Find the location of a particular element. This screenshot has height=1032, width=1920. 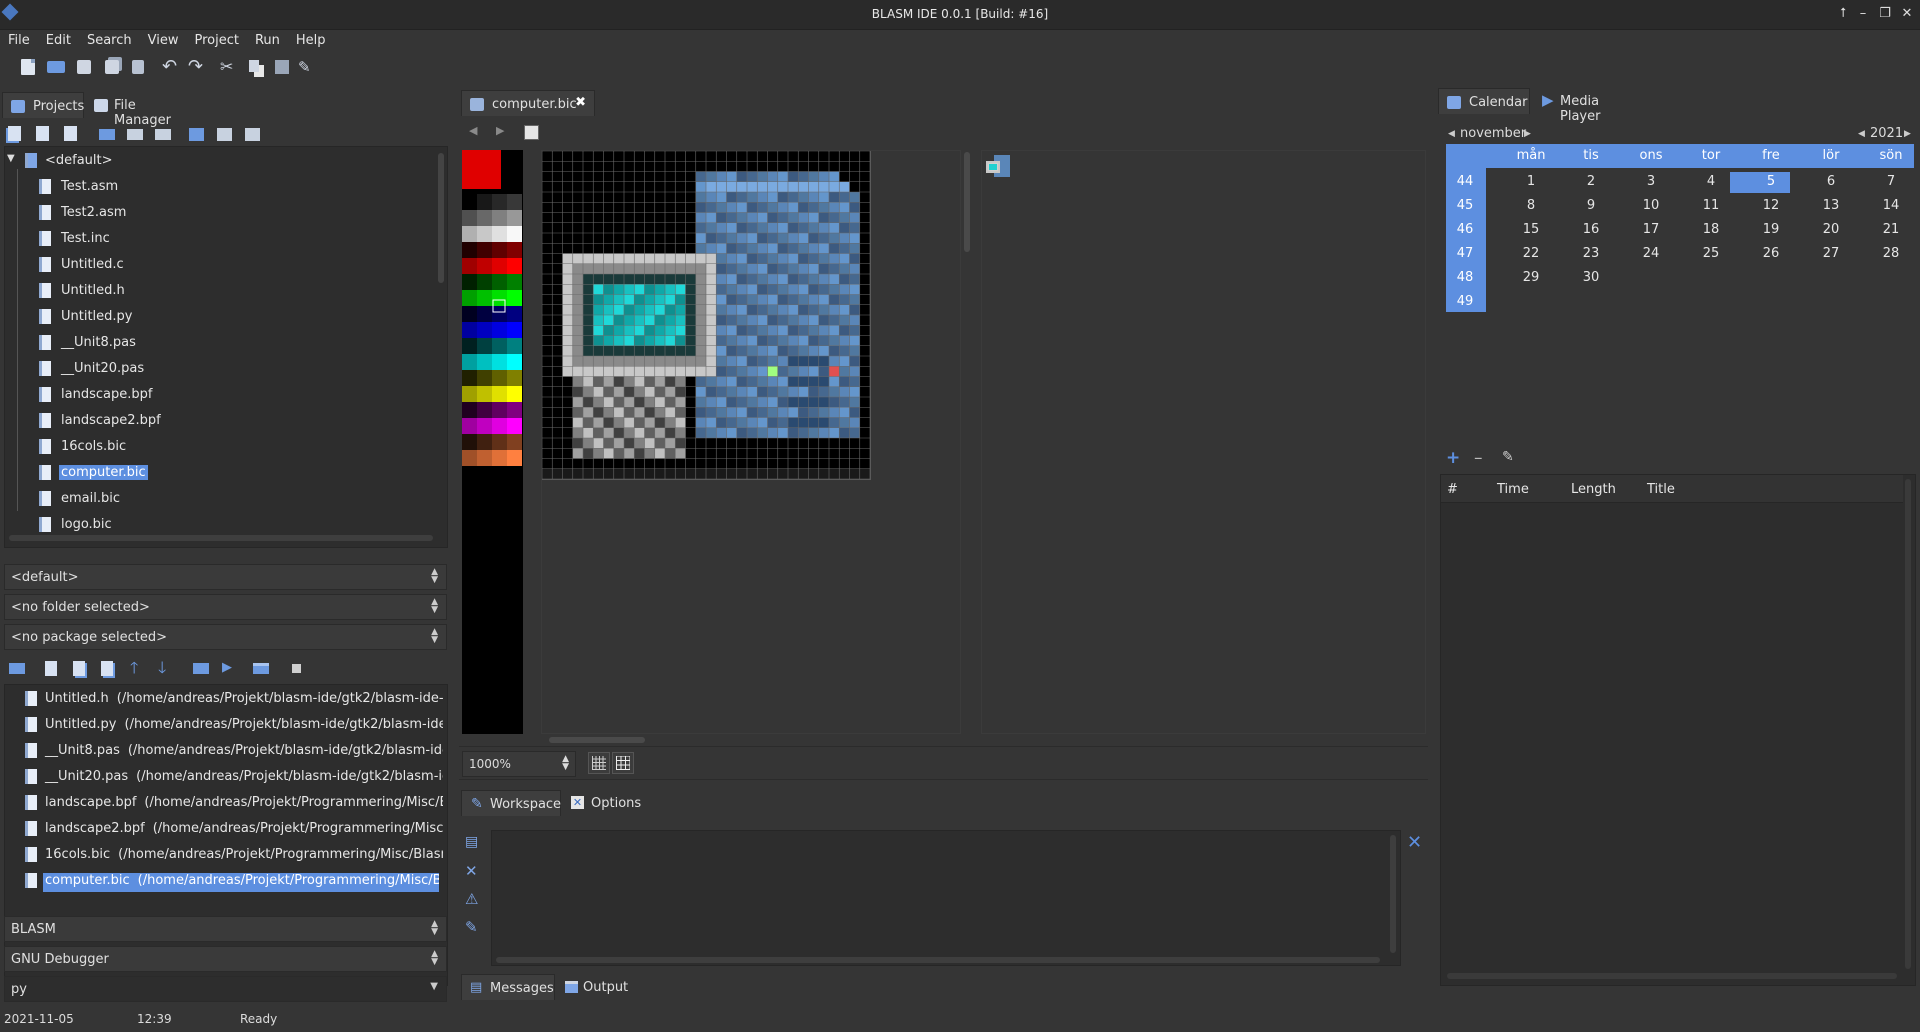

play-icon: ▶ is located at coordinates (231, 668).